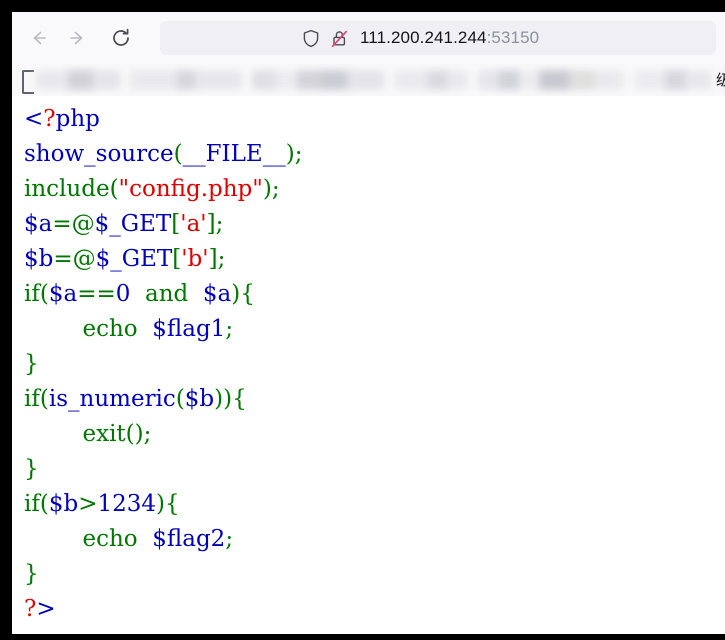 The width and height of the screenshot is (725, 640). Describe the element at coordinates (67, 189) in the screenshot. I see `code-token: include` at that location.